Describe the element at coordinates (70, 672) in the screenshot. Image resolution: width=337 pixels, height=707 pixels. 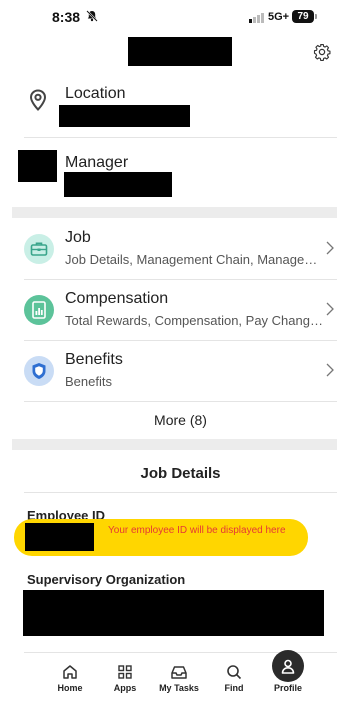
I see `home-icon` at that location.